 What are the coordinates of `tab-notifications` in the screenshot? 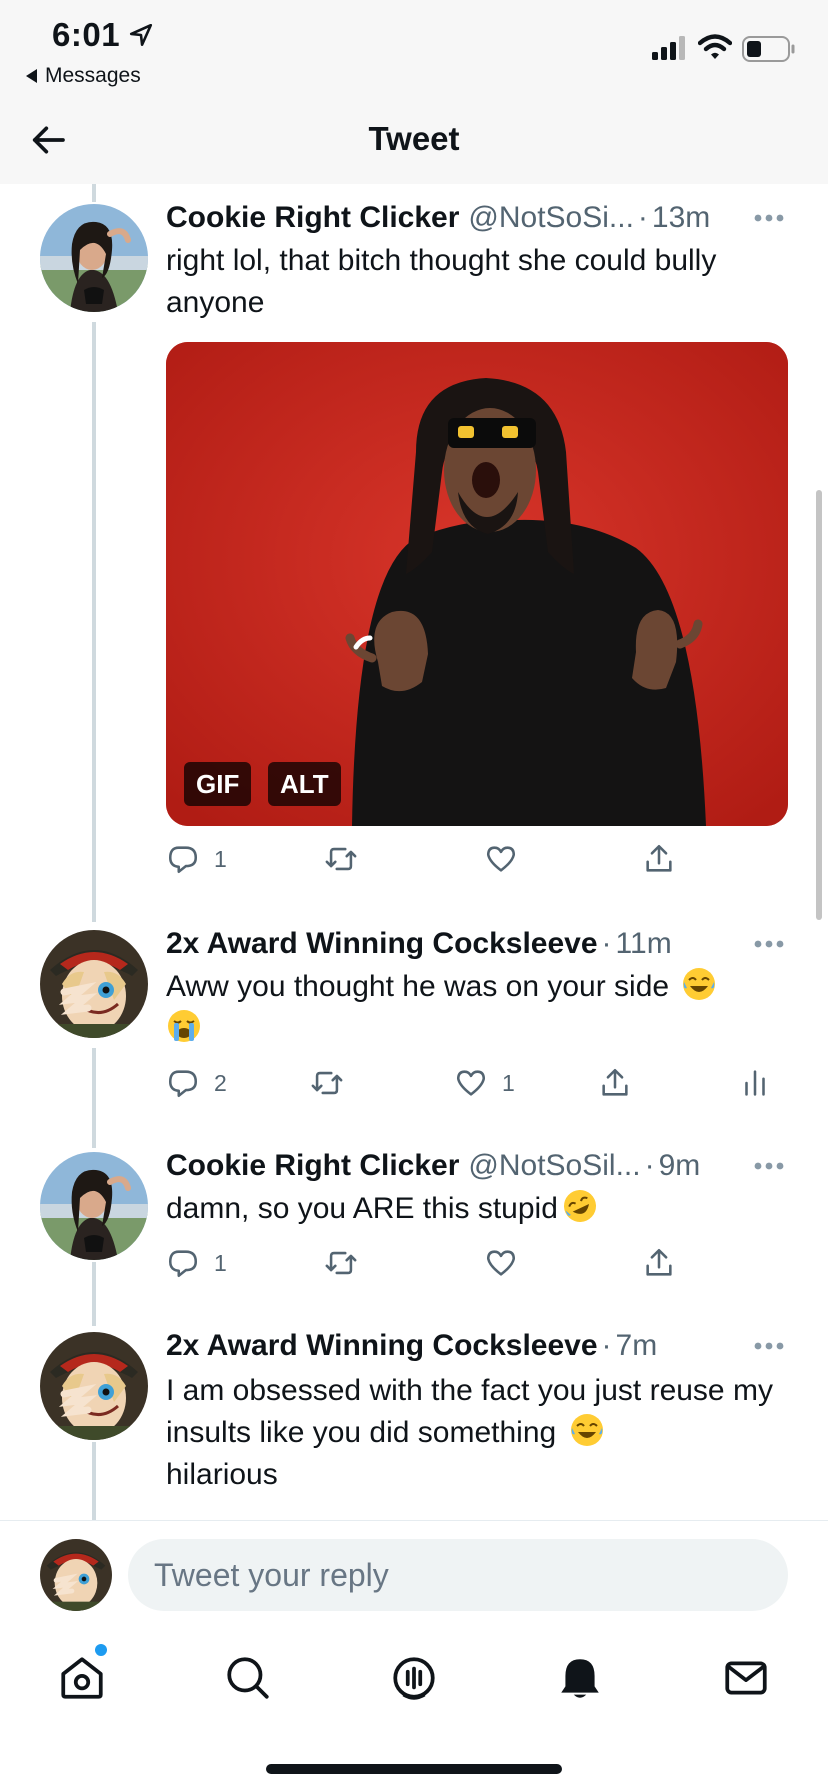 It's located at (580, 1678).